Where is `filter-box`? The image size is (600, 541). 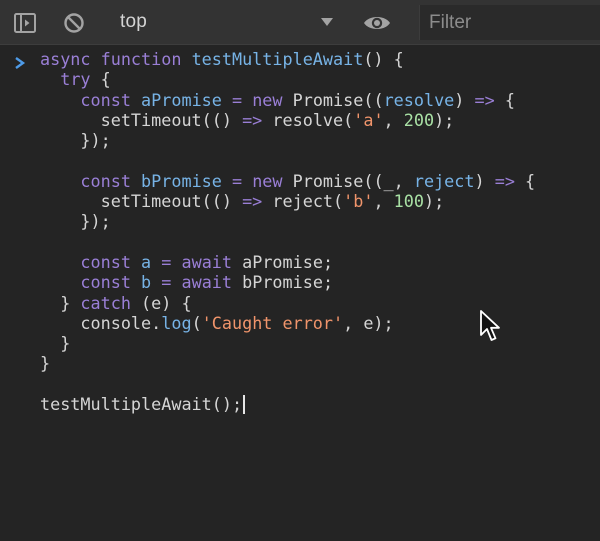 filter-box is located at coordinates (509, 22).